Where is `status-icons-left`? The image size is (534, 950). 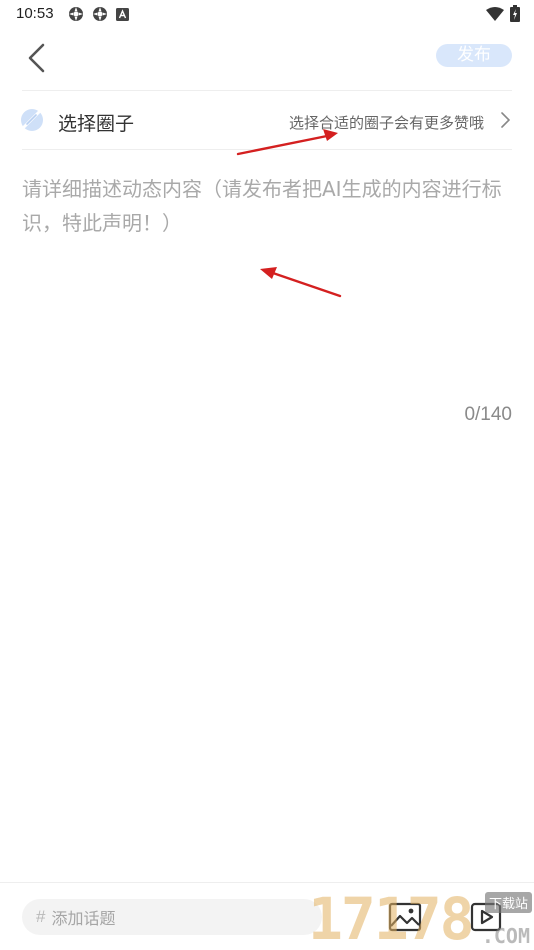
status-icons-left is located at coordinates (98, 14).